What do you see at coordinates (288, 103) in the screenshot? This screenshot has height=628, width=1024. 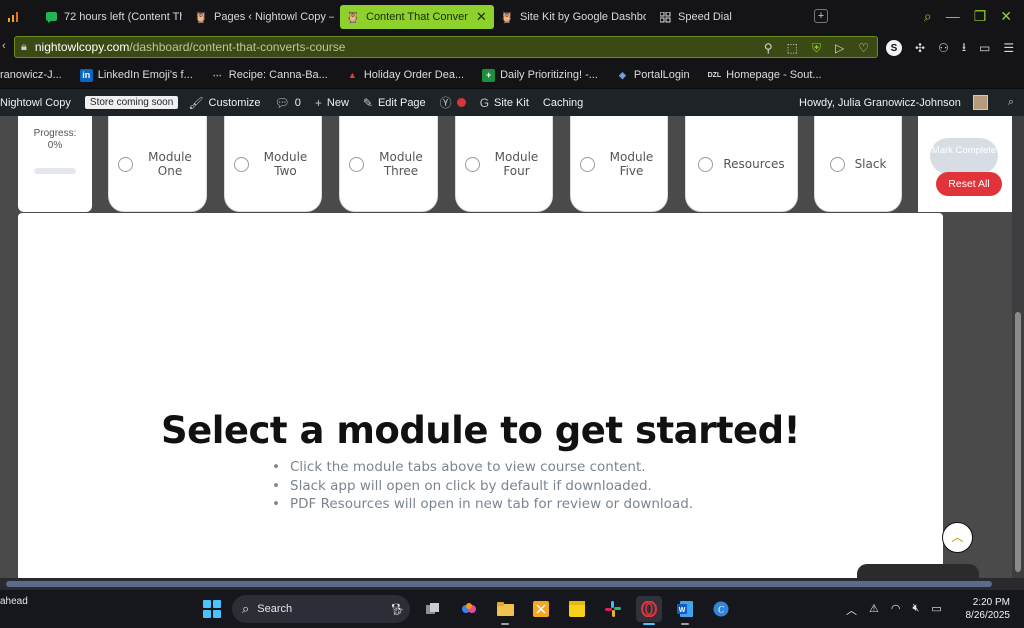 I see `comments-link: 💬︎ 0` at bounding box center [288, 103].